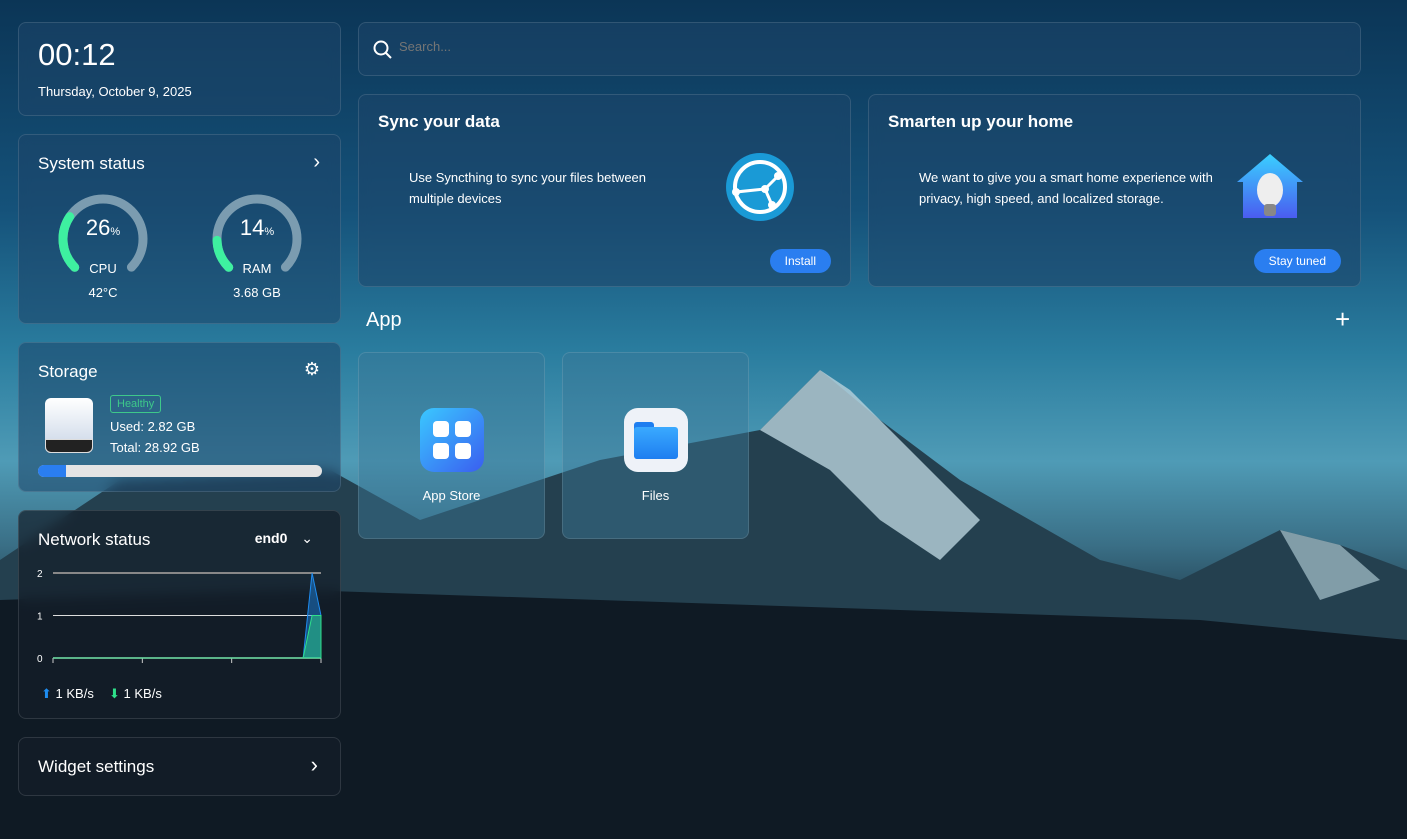  Describe the element at coordinates (142, 693) in the screenshot. I see `download-value: 1 KB/s` at that location.